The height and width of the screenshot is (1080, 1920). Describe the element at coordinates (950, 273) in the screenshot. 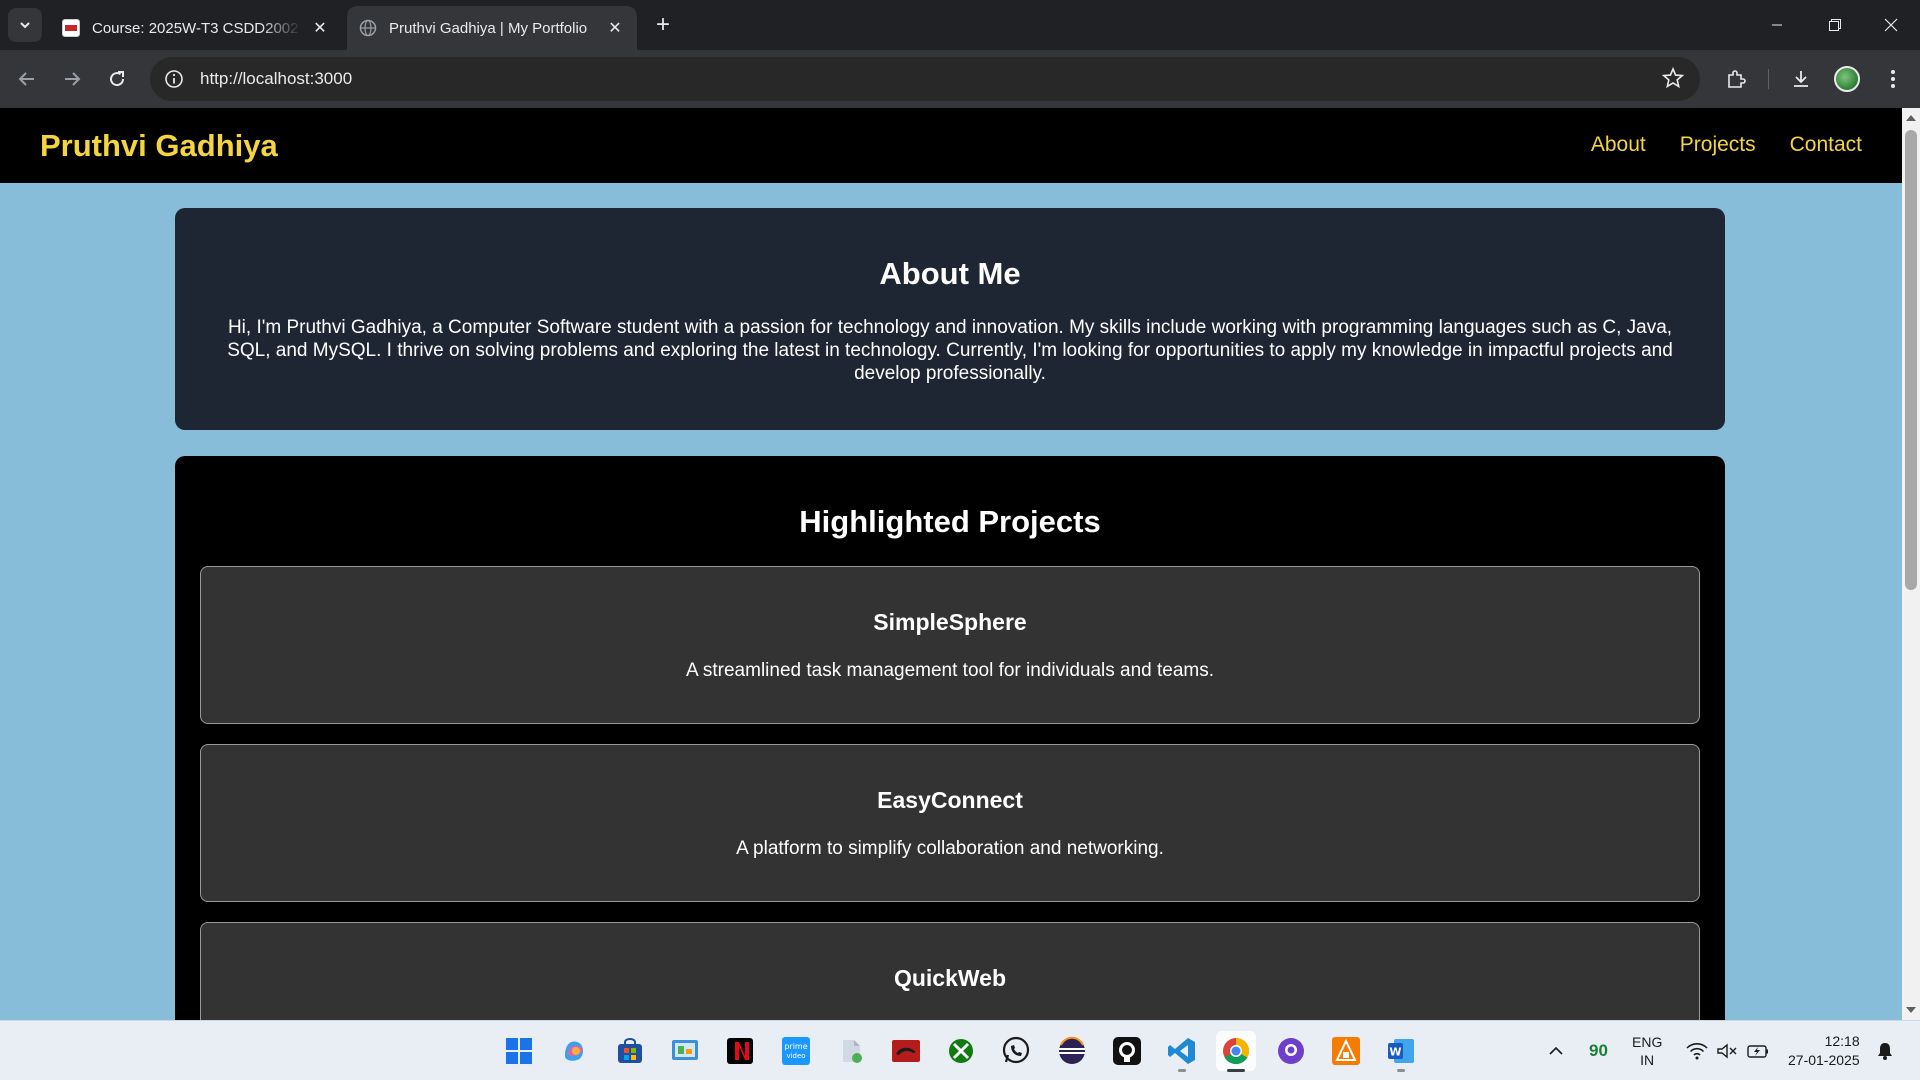

I see `about-heading: About Me` at that location.